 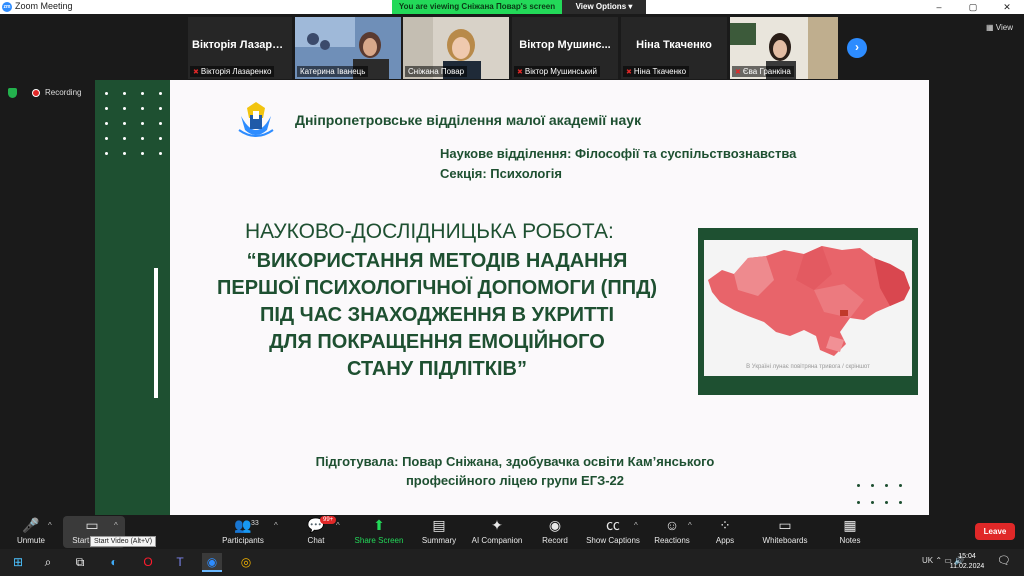 I want to click on participants-icon: 👥, so click(x=243, y=525).